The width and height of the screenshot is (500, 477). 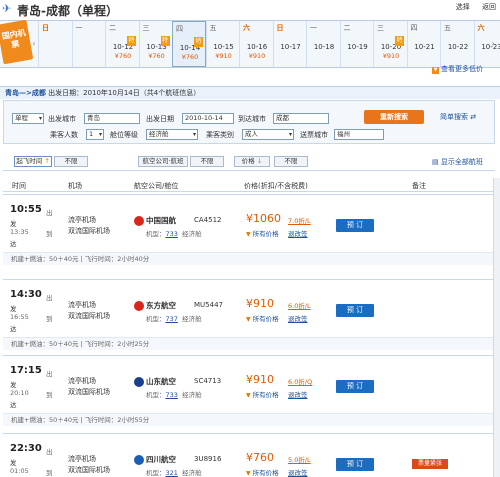 What do you see at coordinates (13, 224) in the screenshot?
I see `dep-sub: 发` at bounding box center [13, 224].